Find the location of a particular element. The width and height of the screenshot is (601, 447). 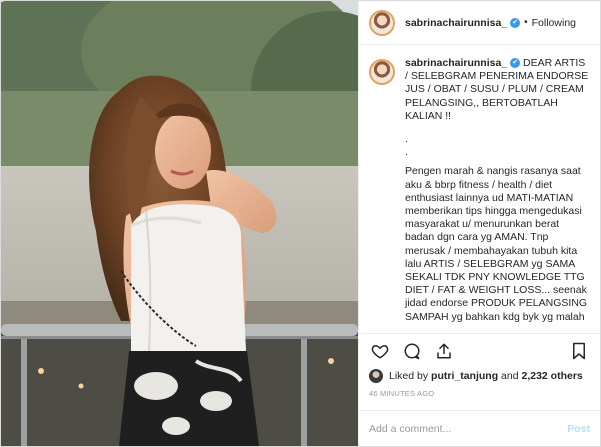

post-button: Post is located at coordinates (578, 429).